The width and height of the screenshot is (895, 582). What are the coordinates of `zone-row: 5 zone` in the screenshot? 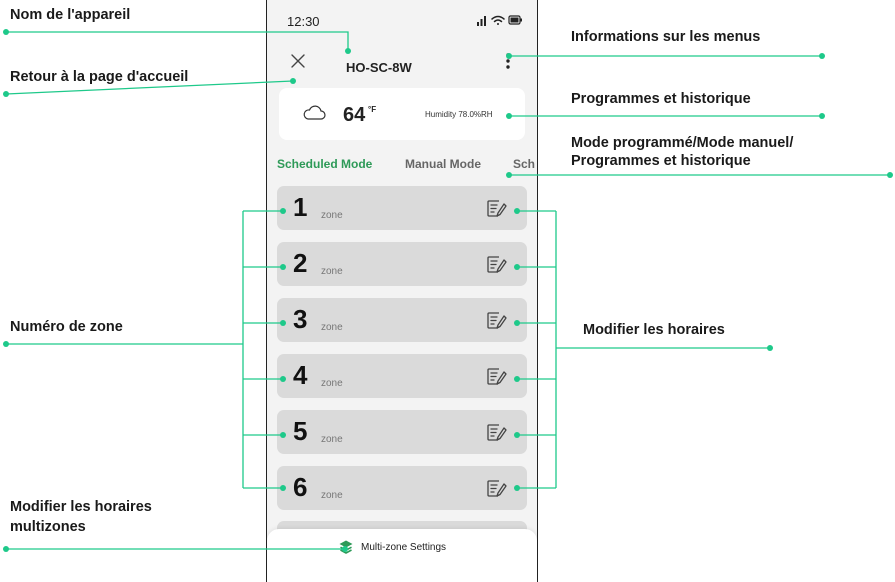 It's located at (402, 432).